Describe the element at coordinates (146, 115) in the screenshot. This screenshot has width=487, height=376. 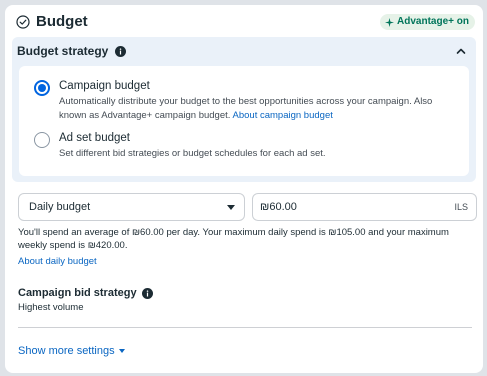
I see `campaign-budget-desc-line2: known as Advantage+ campaign budget.` at that location.